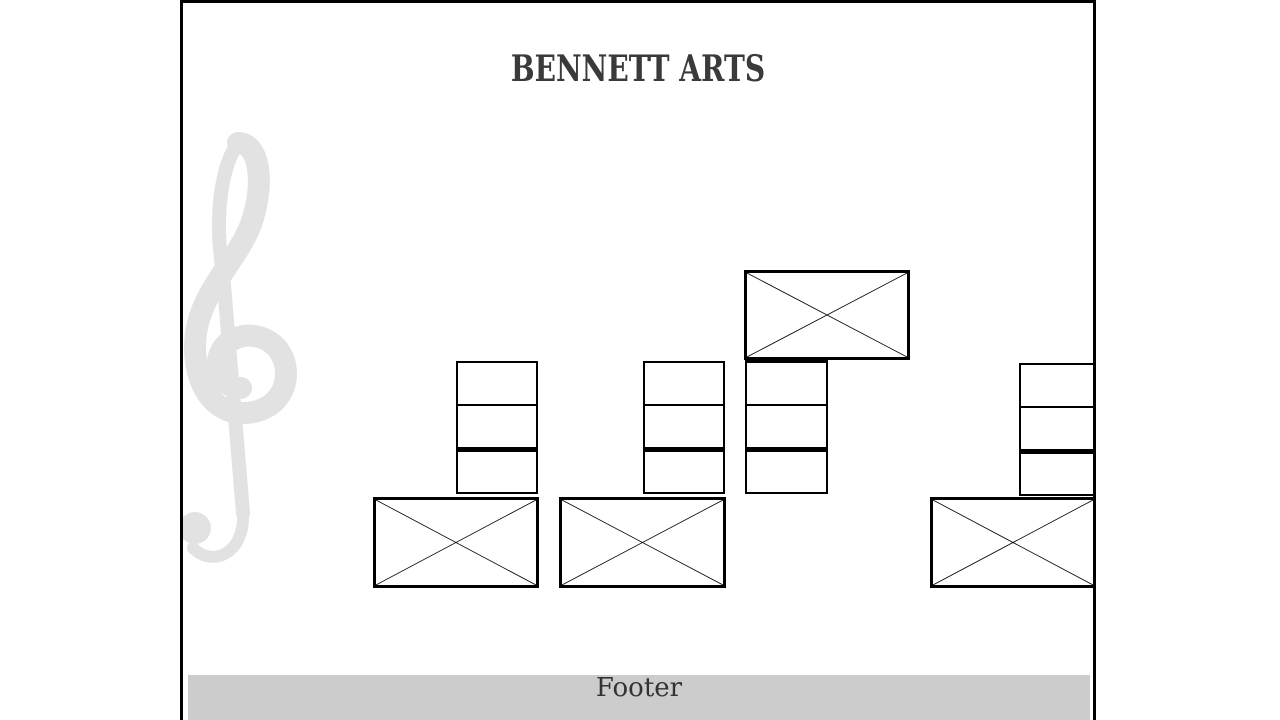 The image size is (1280, 720). Describe the element at coordinates (638, 69) in the screenshot. I see `site-title: BENNETT ARTS` at that location.